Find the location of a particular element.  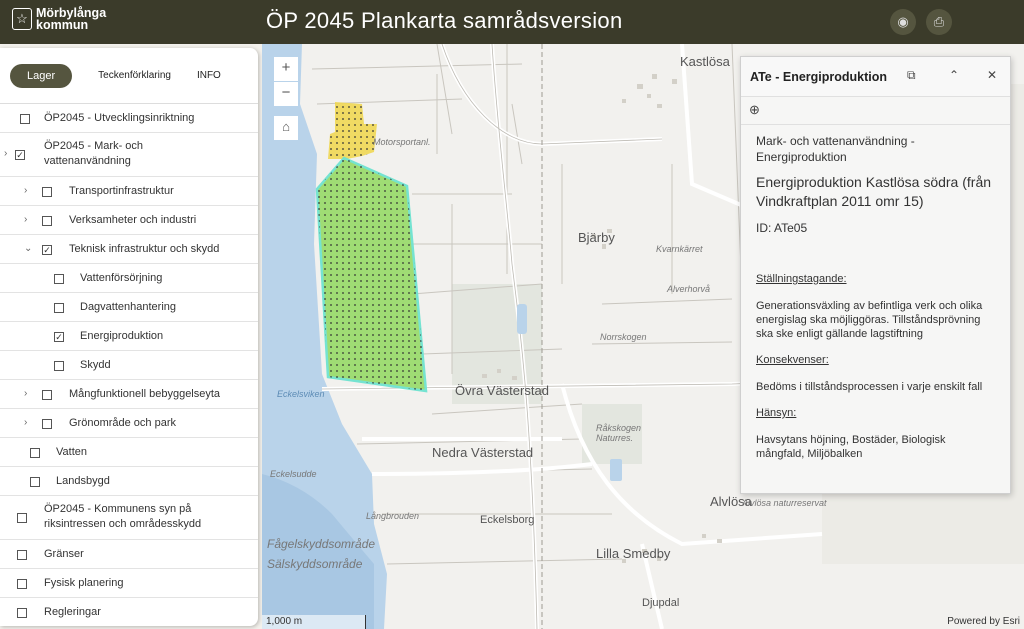

layer-label: Landsbygd is located at coordinates (83, 481).